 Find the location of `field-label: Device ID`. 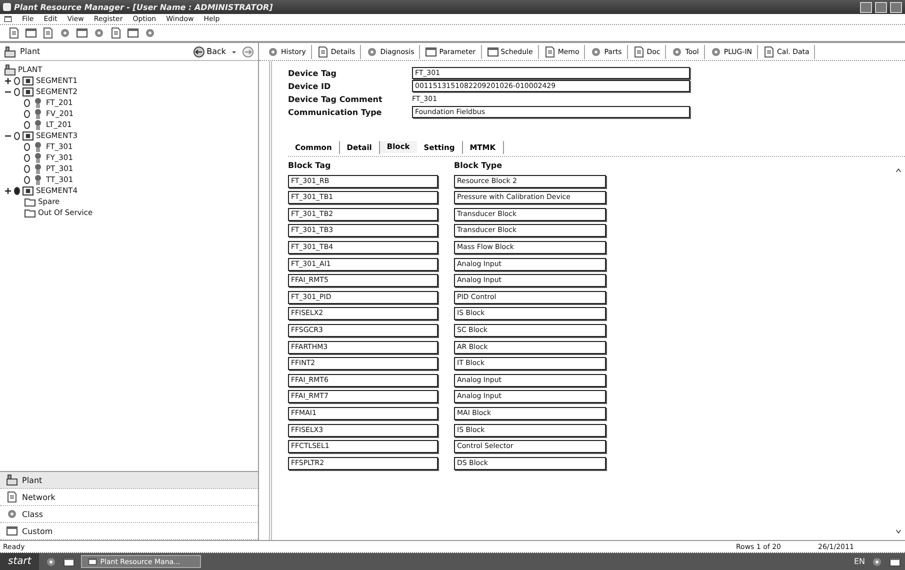

field-label: Device ID is located at coordinates (310, 86).